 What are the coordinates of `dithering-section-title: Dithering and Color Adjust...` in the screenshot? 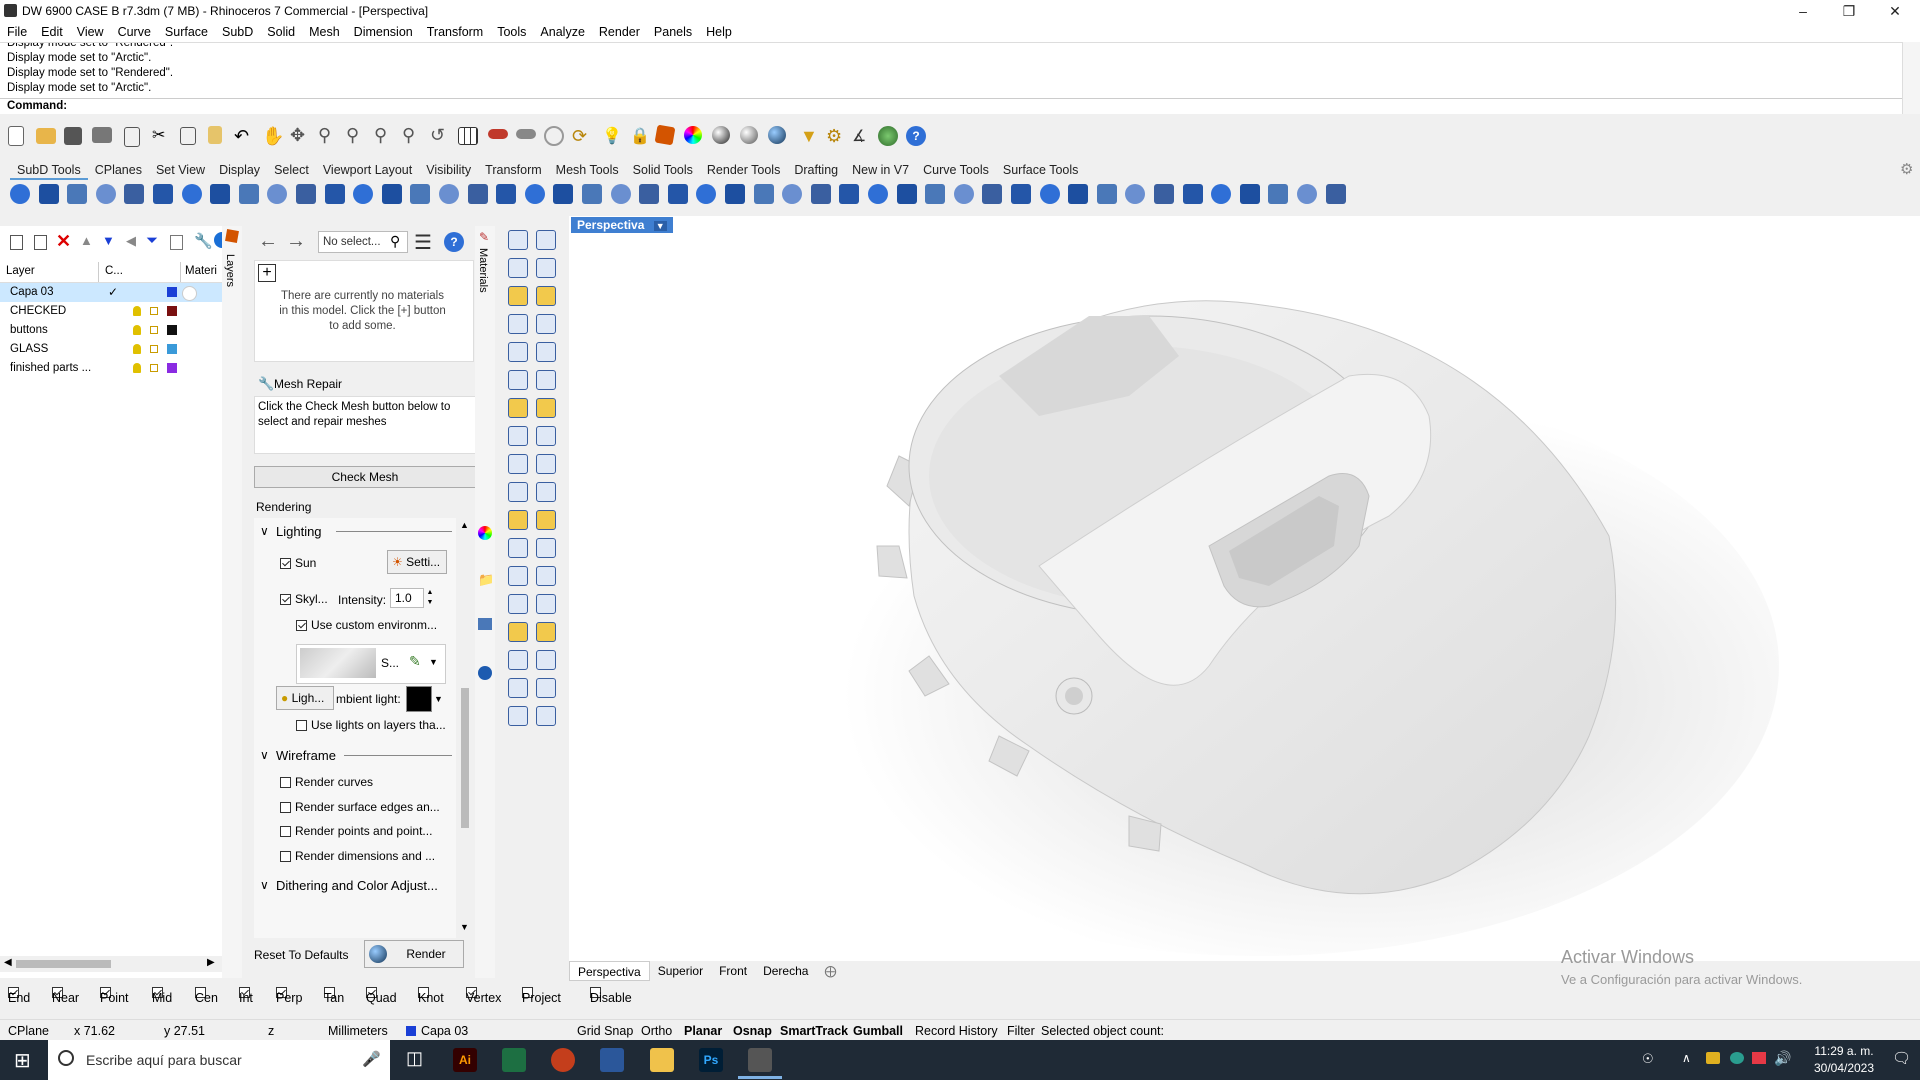 It's located at (357, 885).